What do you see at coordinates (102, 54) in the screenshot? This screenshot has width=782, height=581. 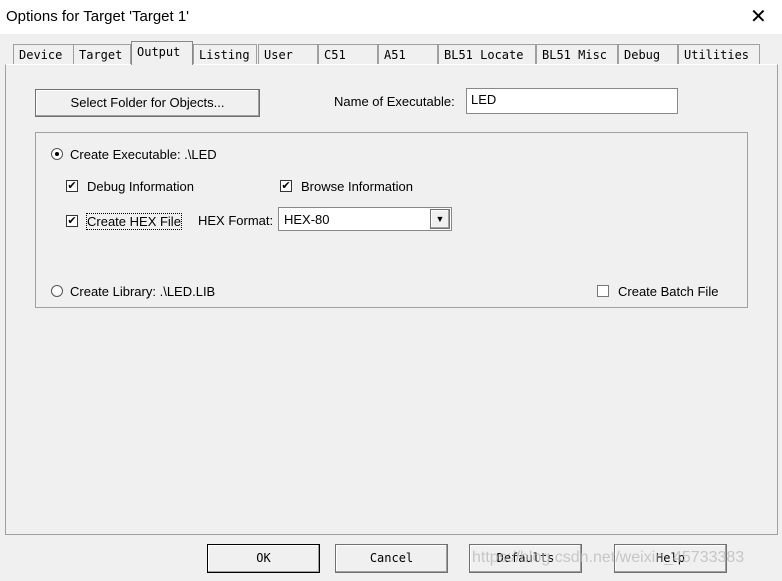 I see `tab-target: Target` at bounding box center [102, 54].